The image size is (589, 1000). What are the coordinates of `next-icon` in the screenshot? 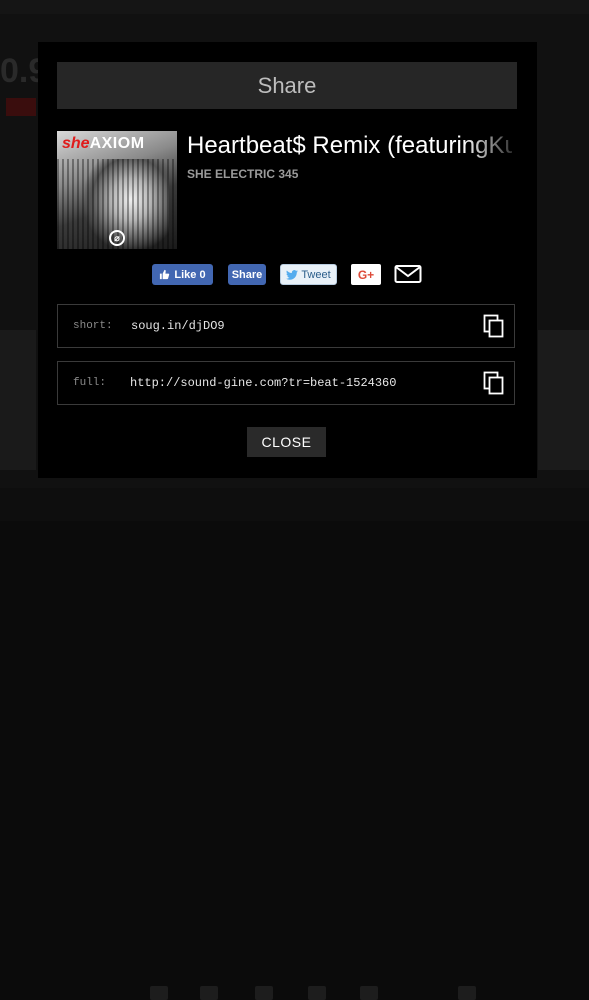 It's located at (317, 993).